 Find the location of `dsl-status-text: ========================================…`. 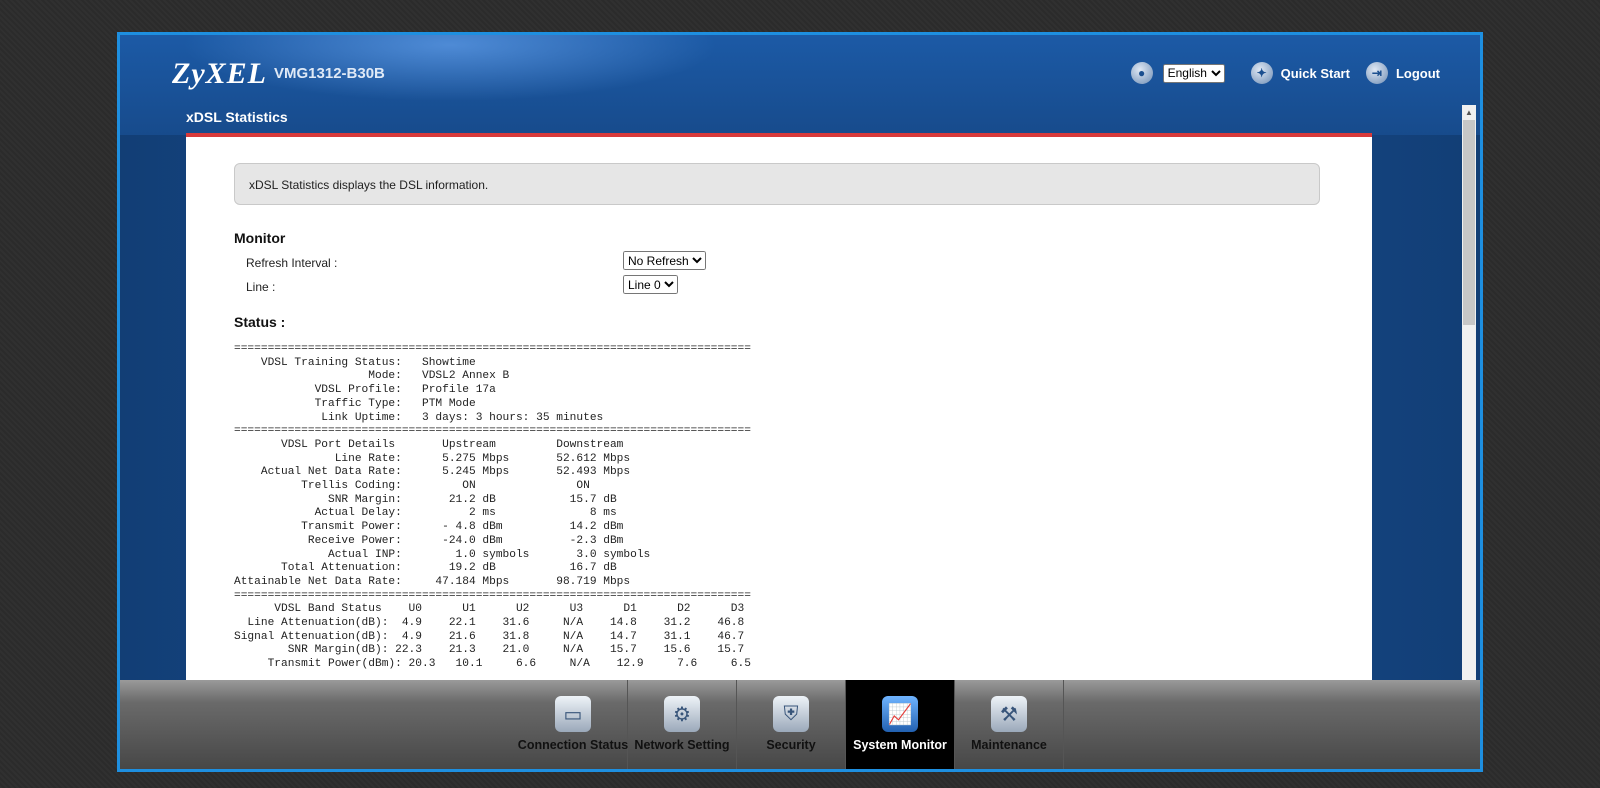

dsl-status-text: ========================================… is located at coordinates (492, 507).